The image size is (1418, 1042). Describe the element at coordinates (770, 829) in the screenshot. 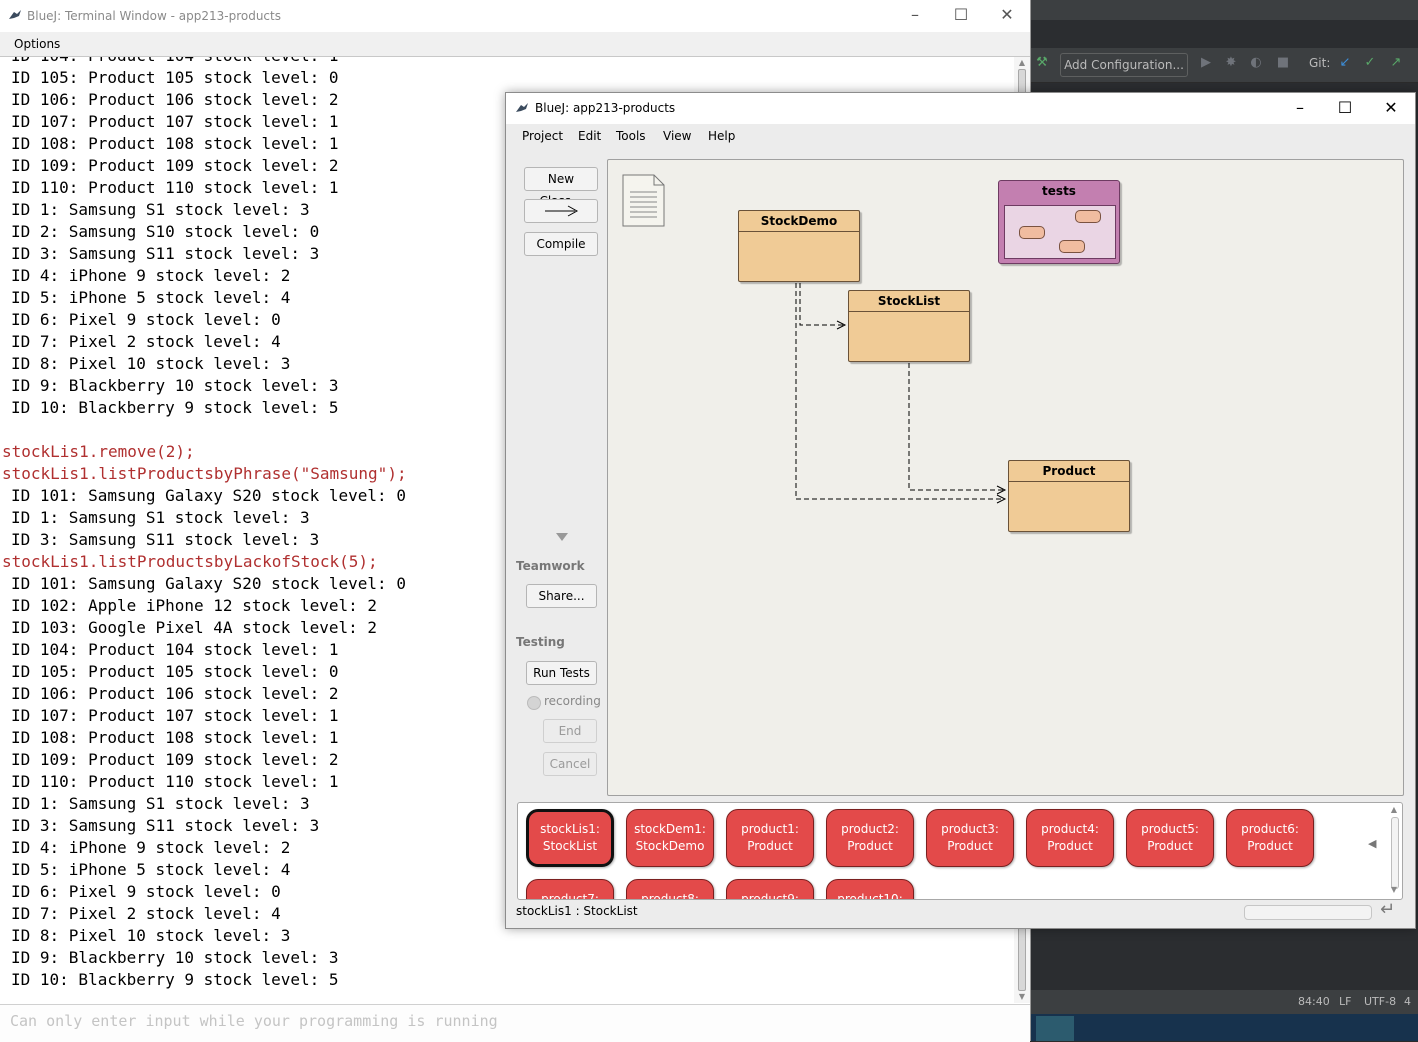

I see `object-name: product1:` at that location.